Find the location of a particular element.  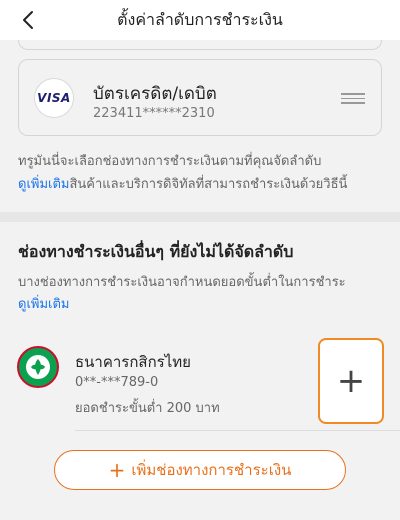

add-to-priority-button: + is located at coordinates (351, 381).